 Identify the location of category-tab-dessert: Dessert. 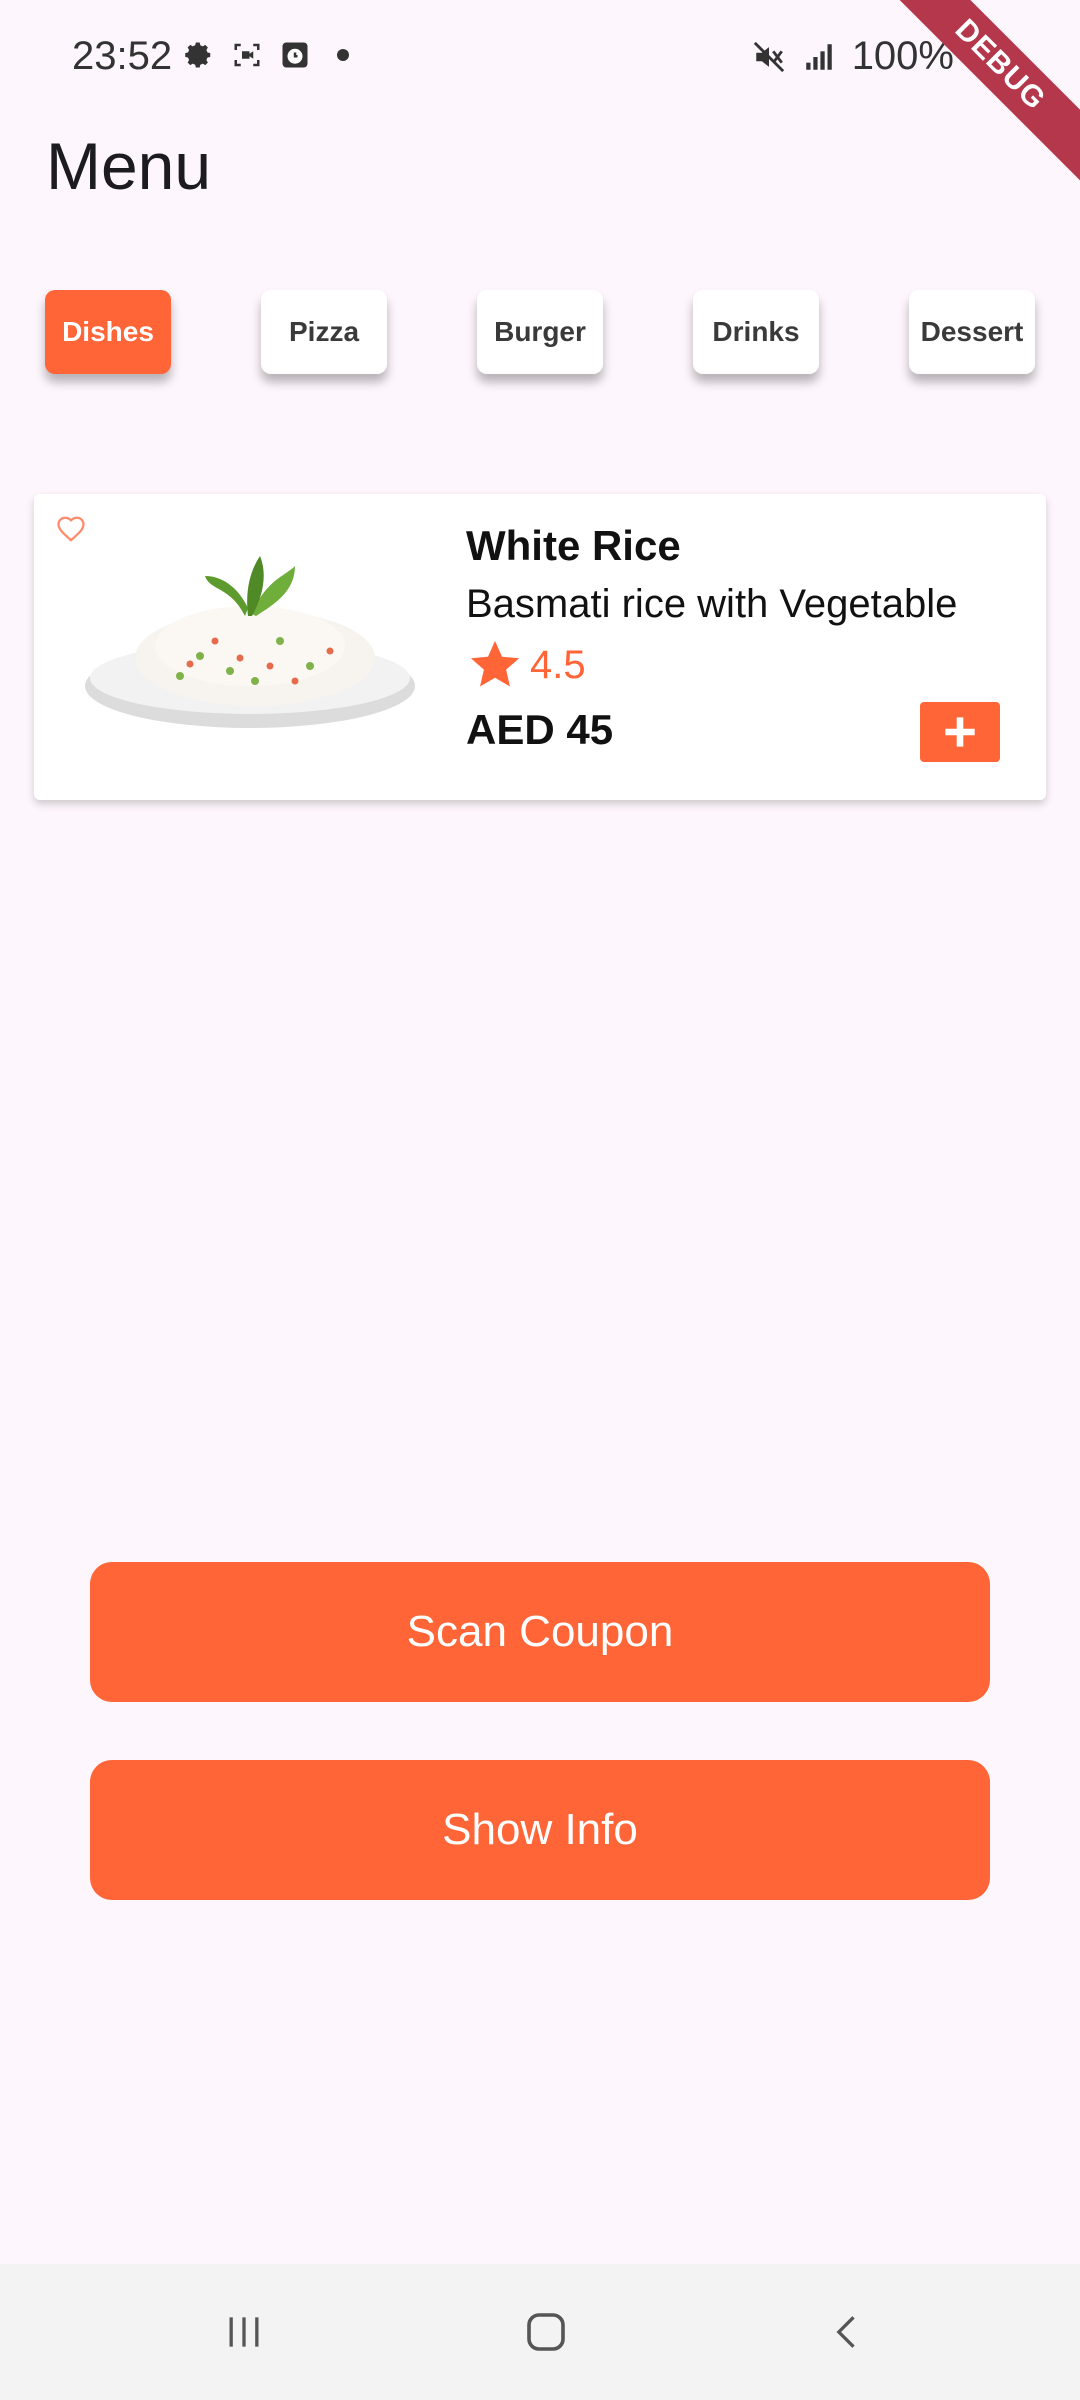
(972, 332).